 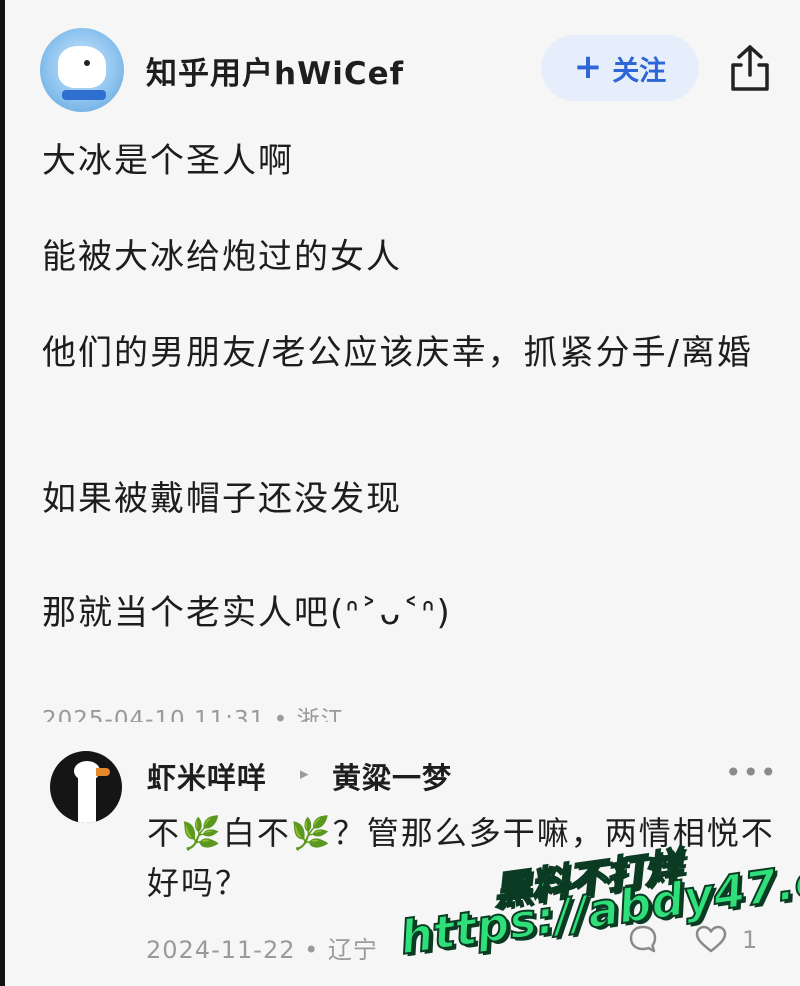 What do you see at coordinates (168, 161) in the screenshot?
I see `post-paragraph: 大冰是个圣人啊` at bounding box center [168, 161].